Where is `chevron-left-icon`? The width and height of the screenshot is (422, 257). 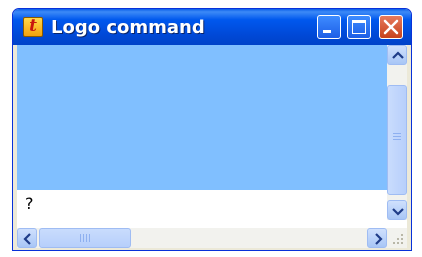
chevron-left-icon is located at coordinates (27, 239).